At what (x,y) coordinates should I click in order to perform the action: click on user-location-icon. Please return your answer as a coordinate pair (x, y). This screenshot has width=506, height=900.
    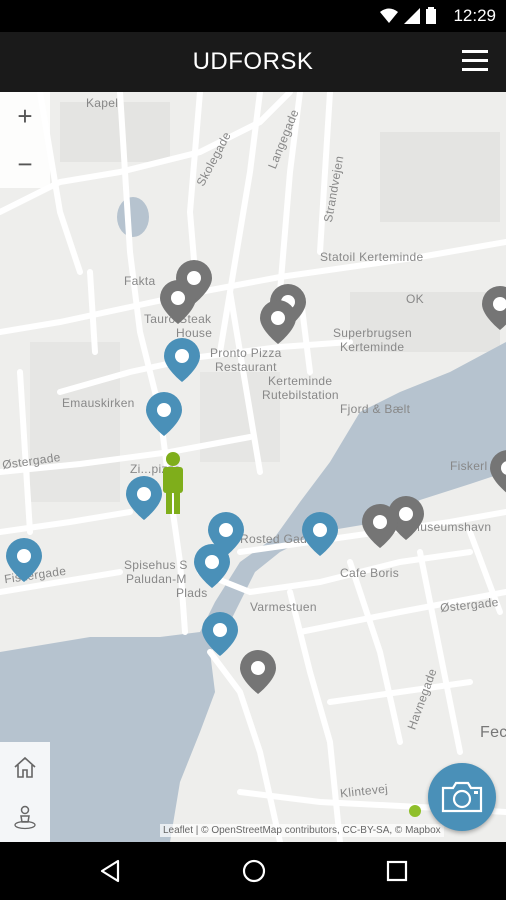
    Looking at the image, I should click on (25, 817).